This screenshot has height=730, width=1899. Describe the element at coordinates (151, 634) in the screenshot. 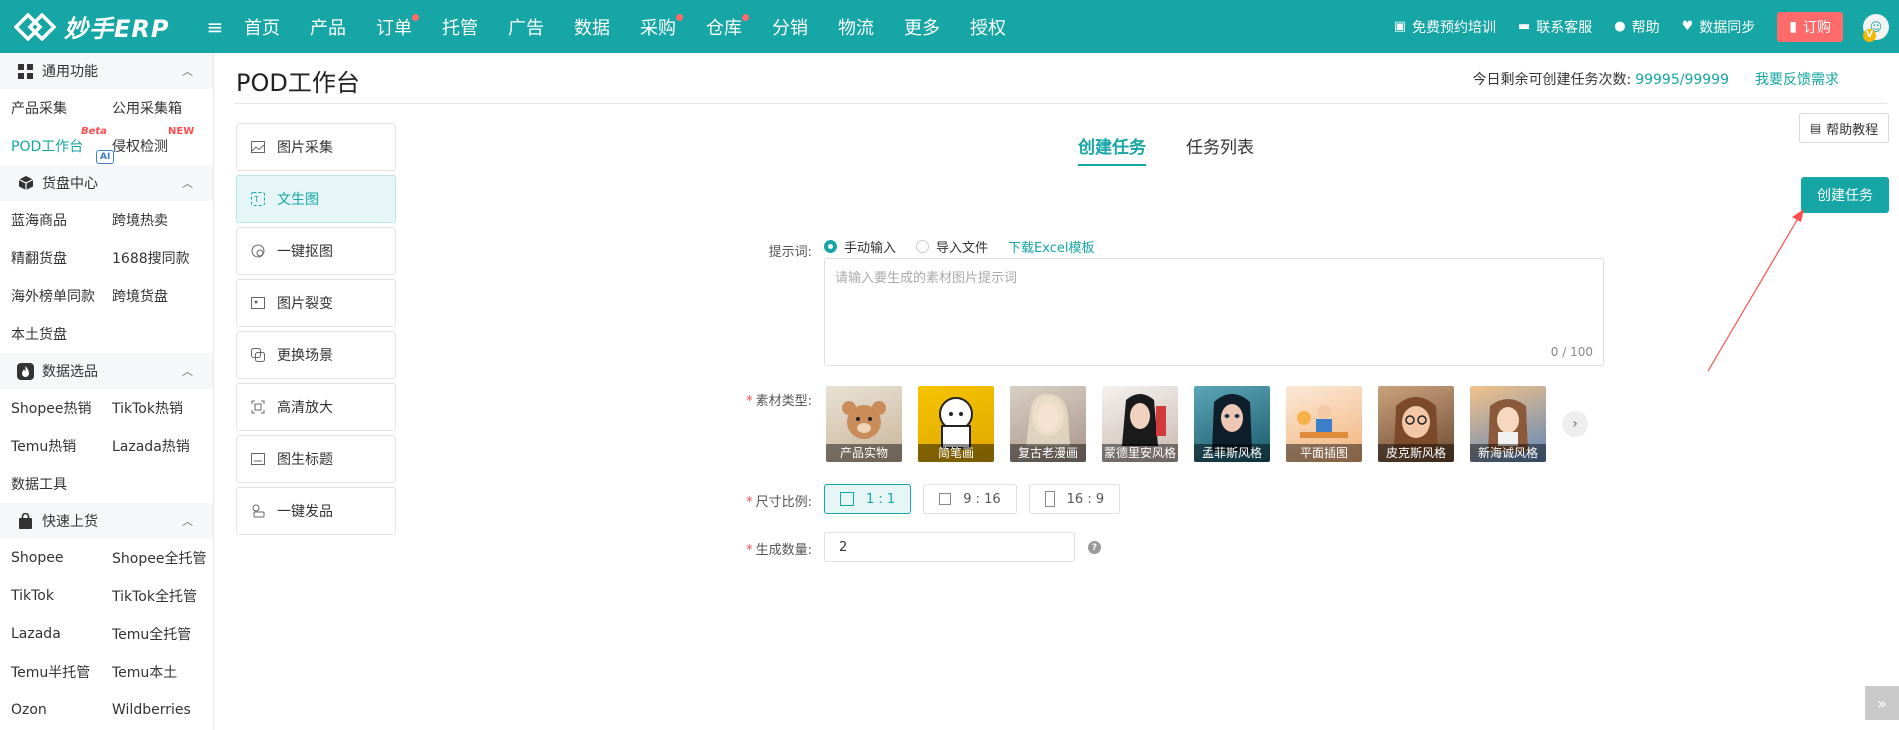

I see `sidebar-item: Temu全托管` at that location.